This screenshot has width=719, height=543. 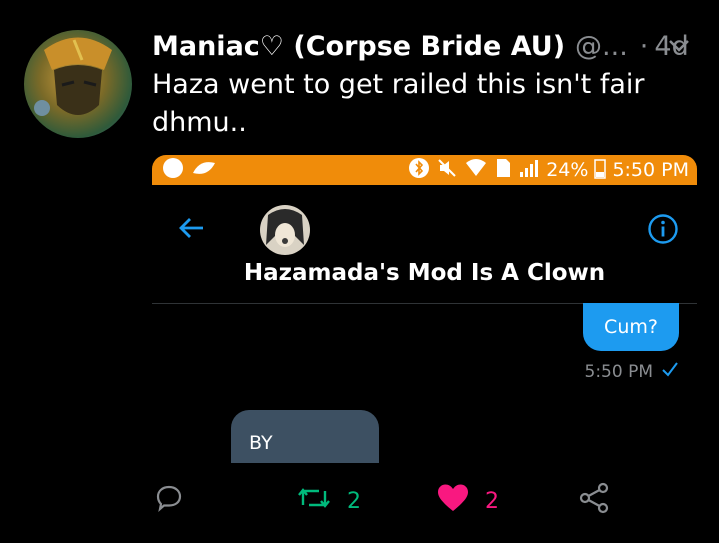 I want to click on reply-button, so click(x=169, y=501).